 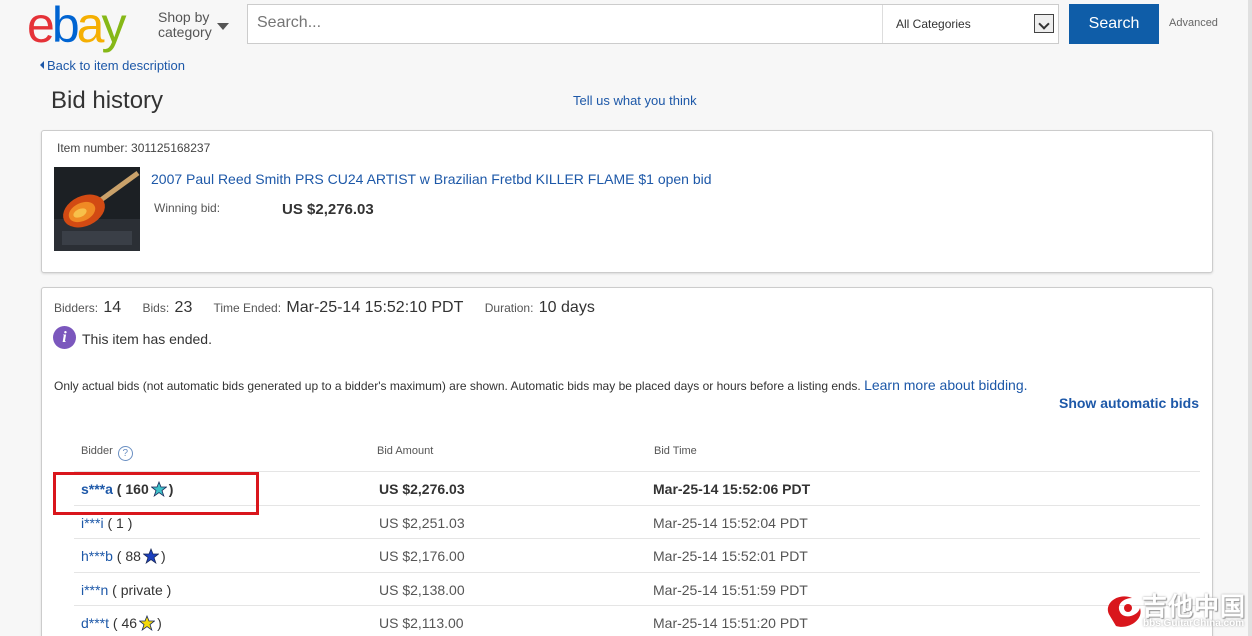 I want to click on caret-down-icon, so click(x=223, y=26).